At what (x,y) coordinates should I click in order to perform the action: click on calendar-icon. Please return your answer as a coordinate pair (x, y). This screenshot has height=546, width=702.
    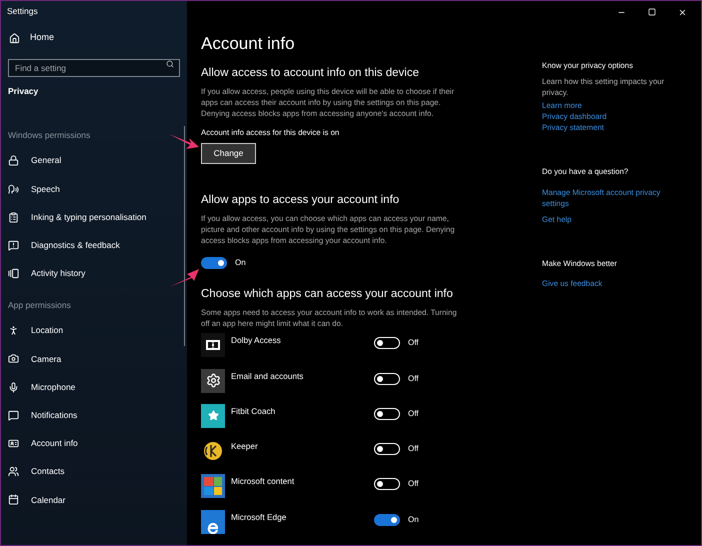
    Looking at the image, I should click on (13, 500).